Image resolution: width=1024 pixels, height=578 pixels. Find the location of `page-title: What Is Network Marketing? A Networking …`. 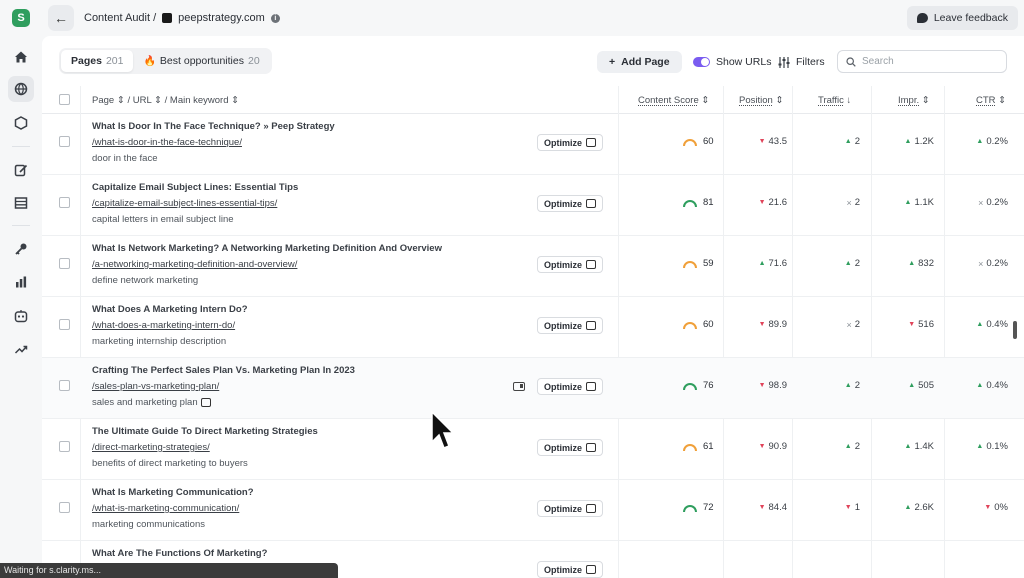

page-title: What Is Network Marketing? A Networking … is located at coordinates (267, 248).